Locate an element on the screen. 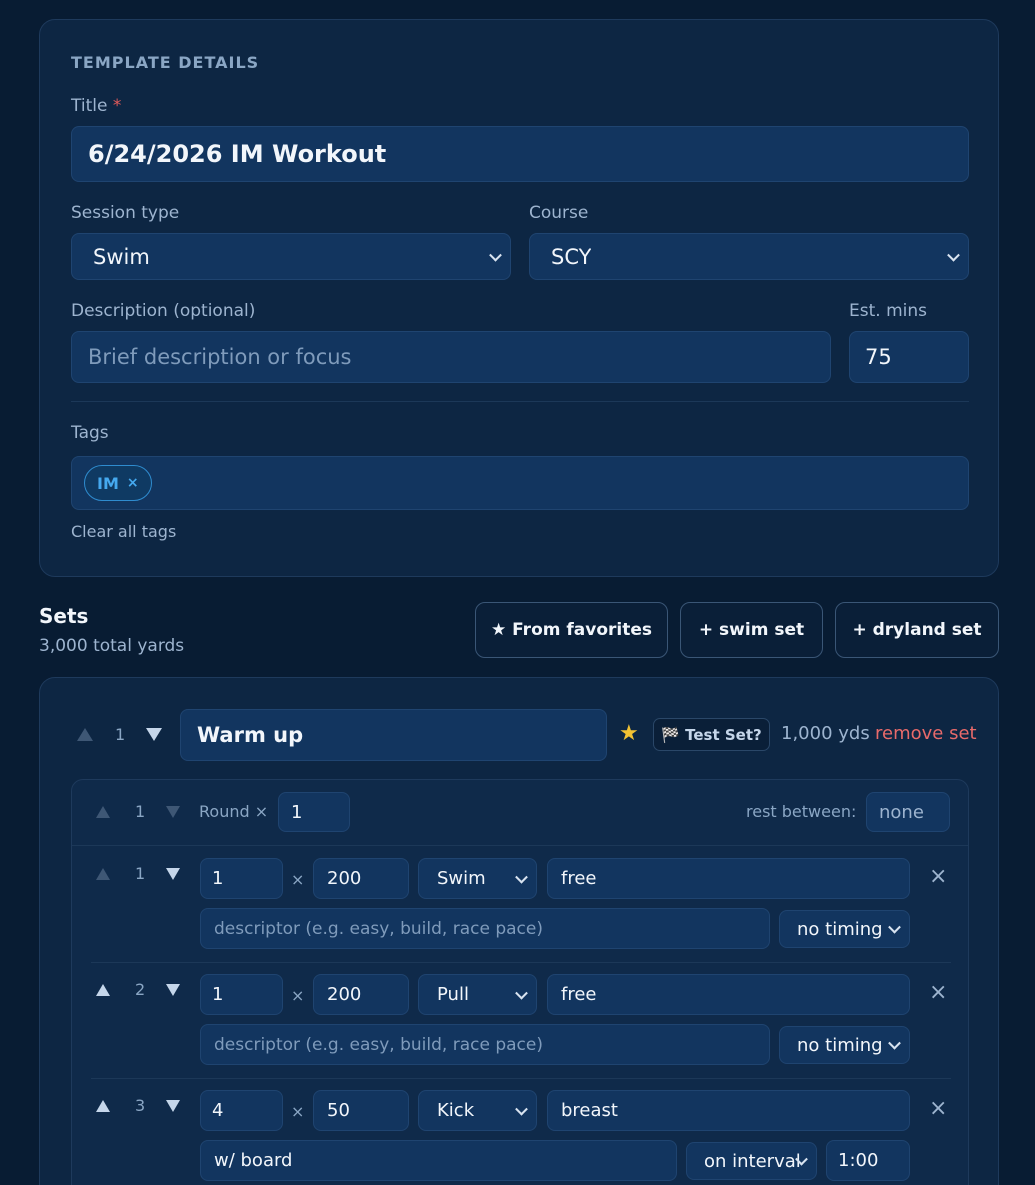  distance-value: 50 is located at coordinates (338, 1110).